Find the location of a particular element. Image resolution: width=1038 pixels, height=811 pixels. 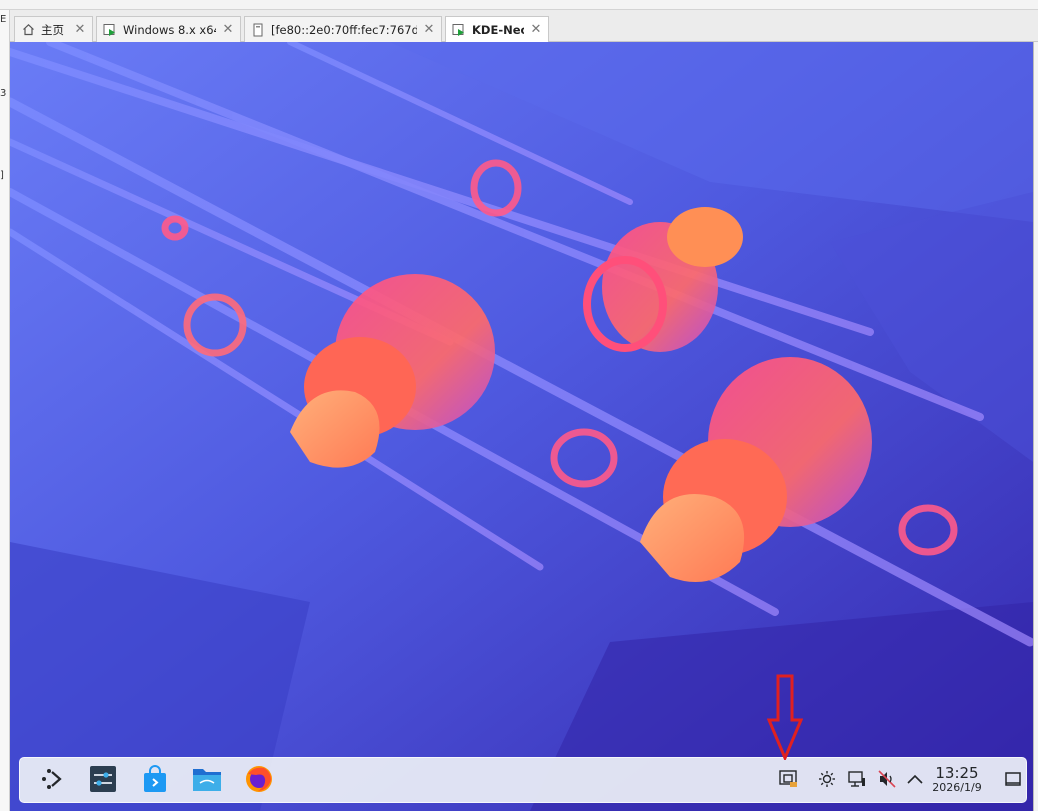

annotation-arrow-down-icon is located at coordinates (785, 717).